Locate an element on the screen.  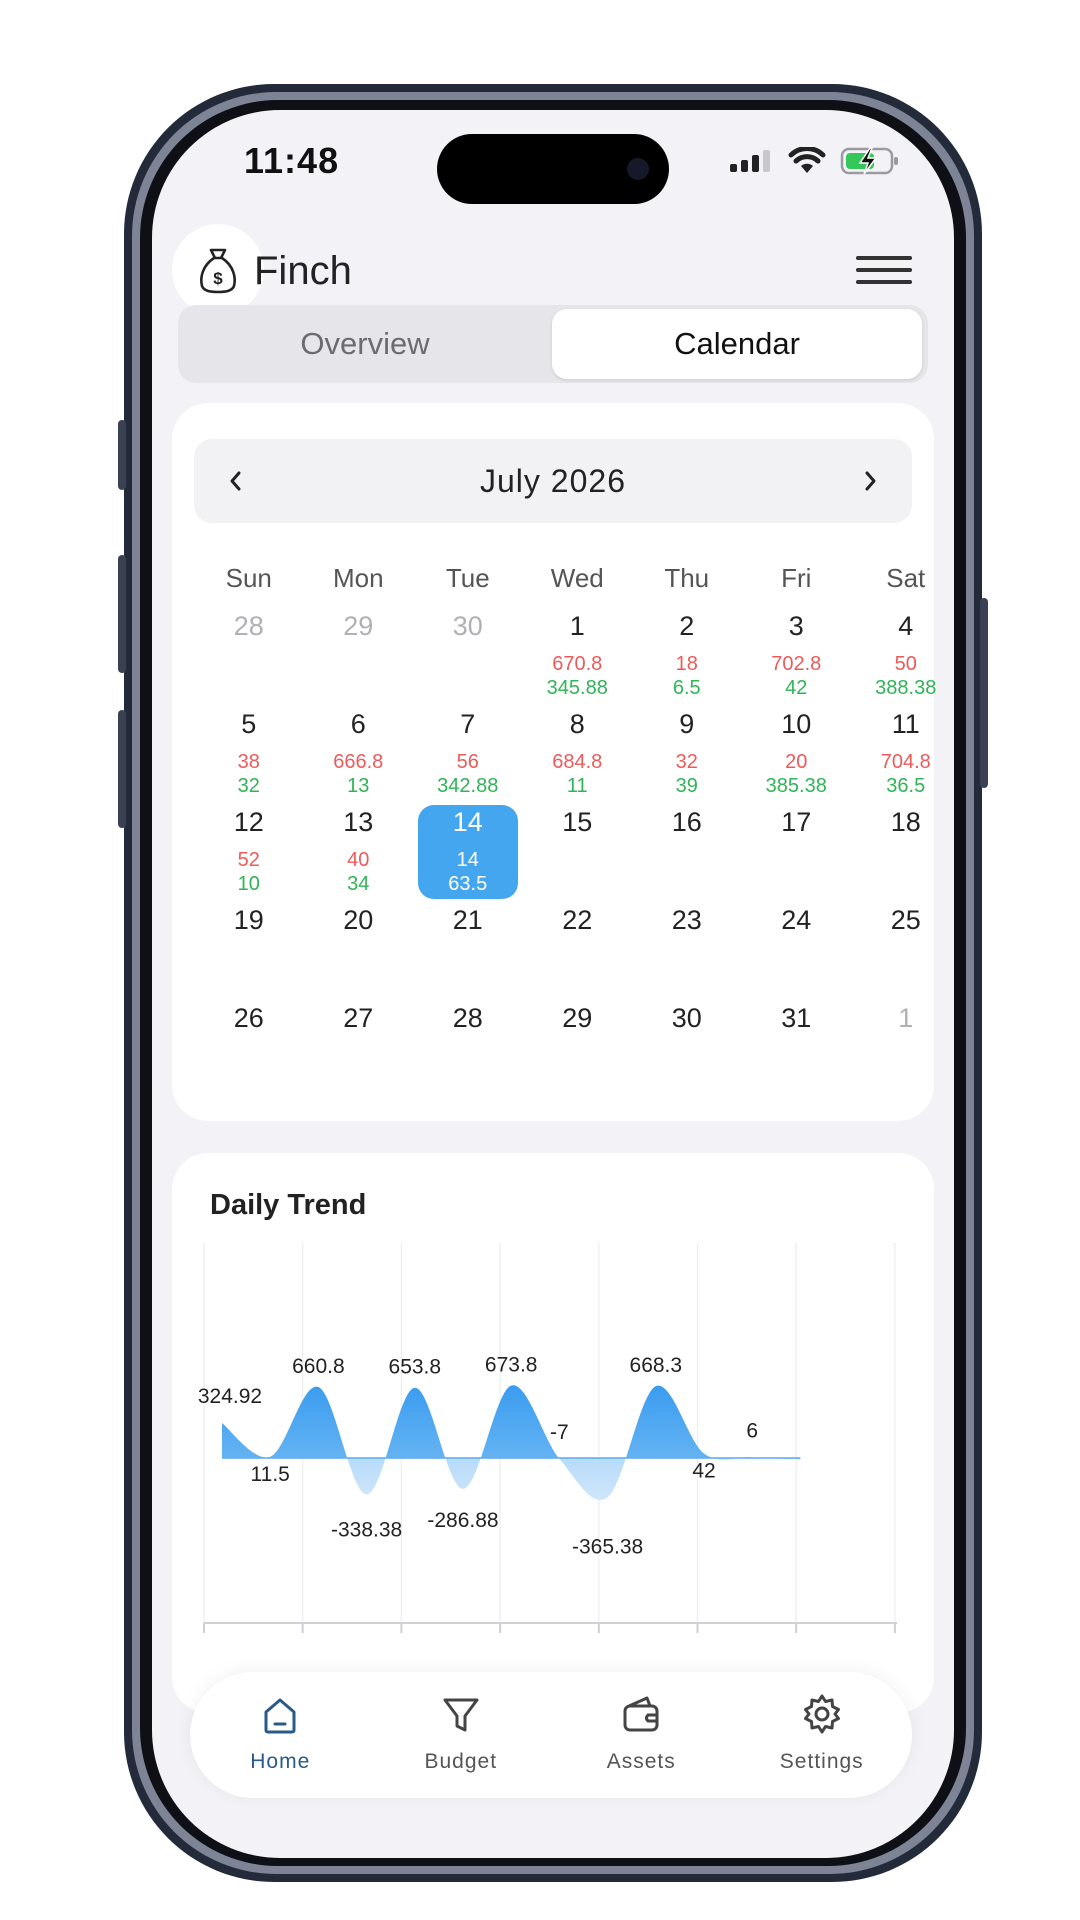
home-icon is located at coordinates (280, 1716).